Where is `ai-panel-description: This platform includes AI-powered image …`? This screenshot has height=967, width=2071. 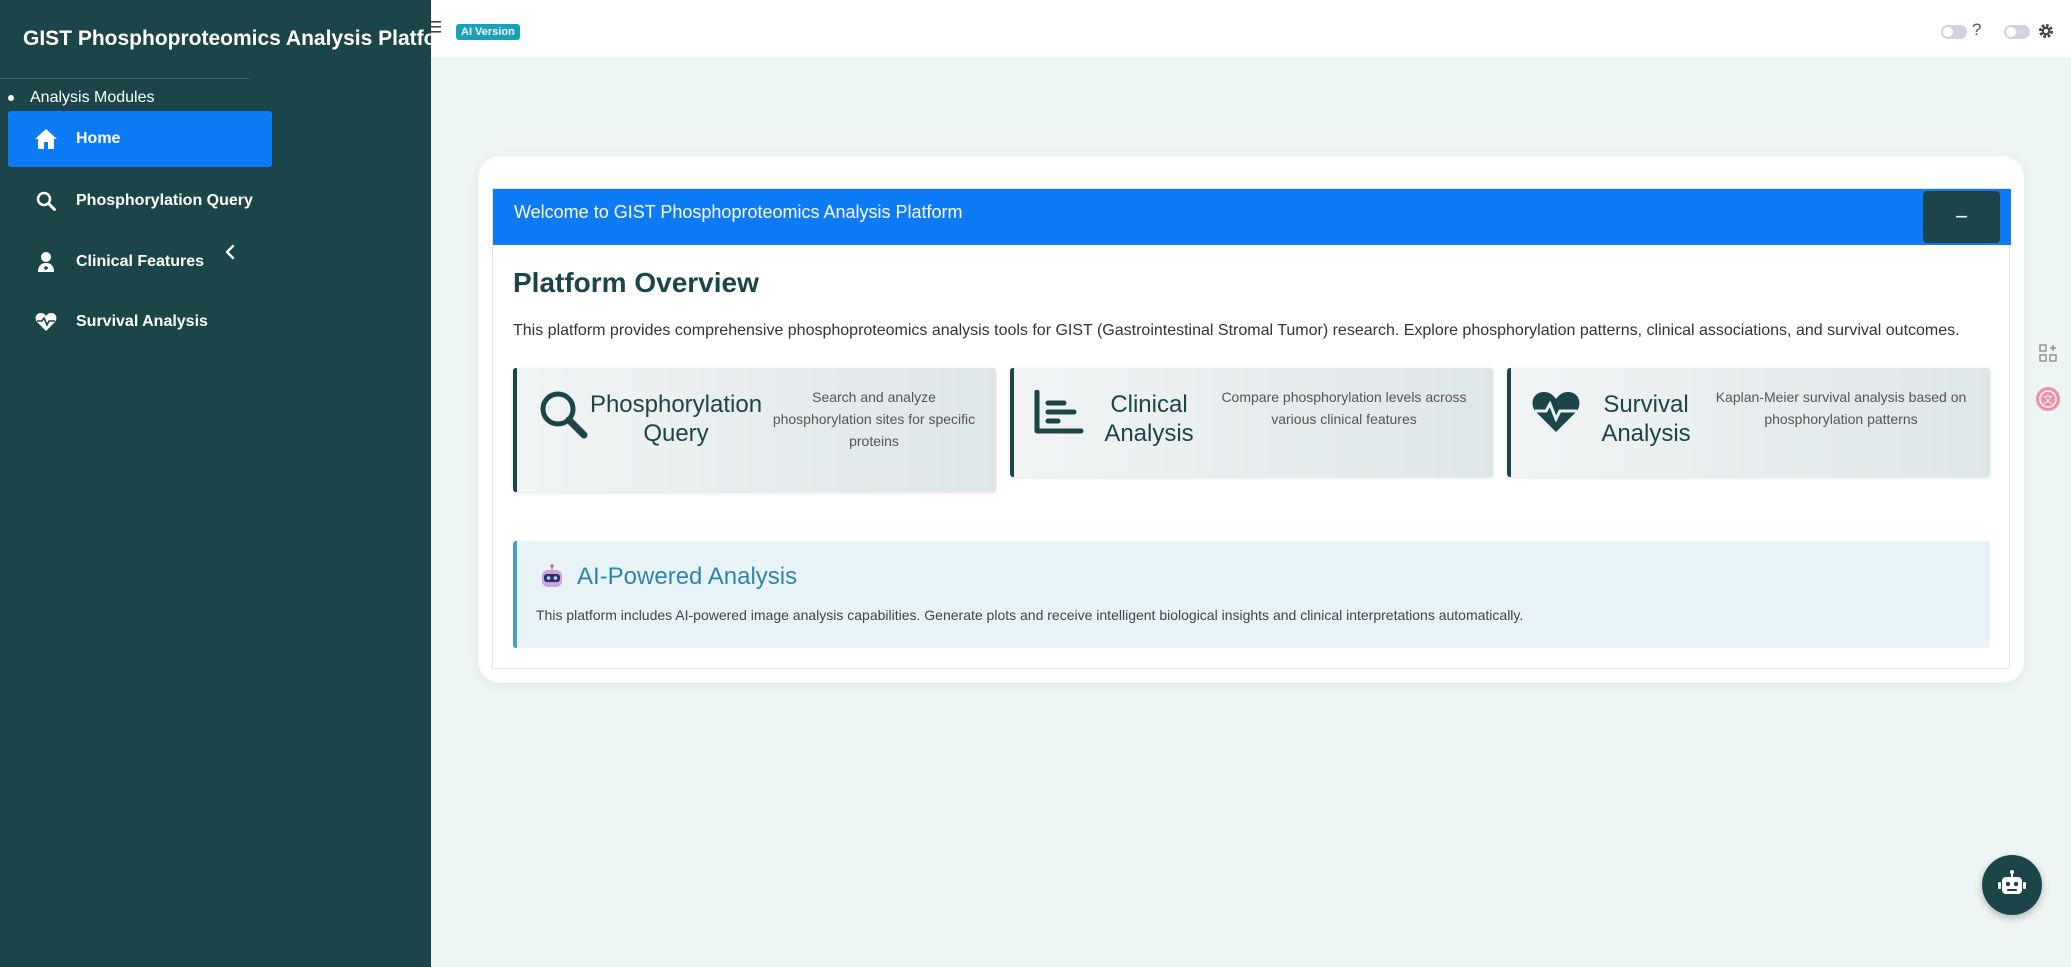 ai-panel-description: This platform includes AI-powered image … is located at coordinates (1030, 615).